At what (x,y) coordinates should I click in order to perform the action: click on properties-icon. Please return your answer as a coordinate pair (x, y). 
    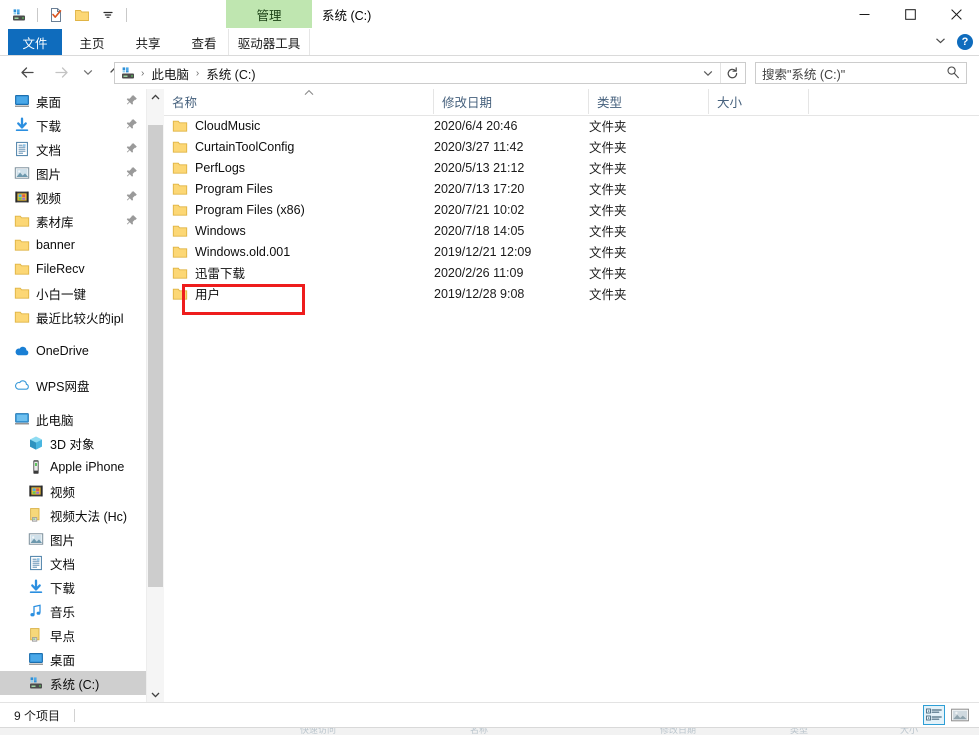
    Looking at the image, I should click on (56, 15).